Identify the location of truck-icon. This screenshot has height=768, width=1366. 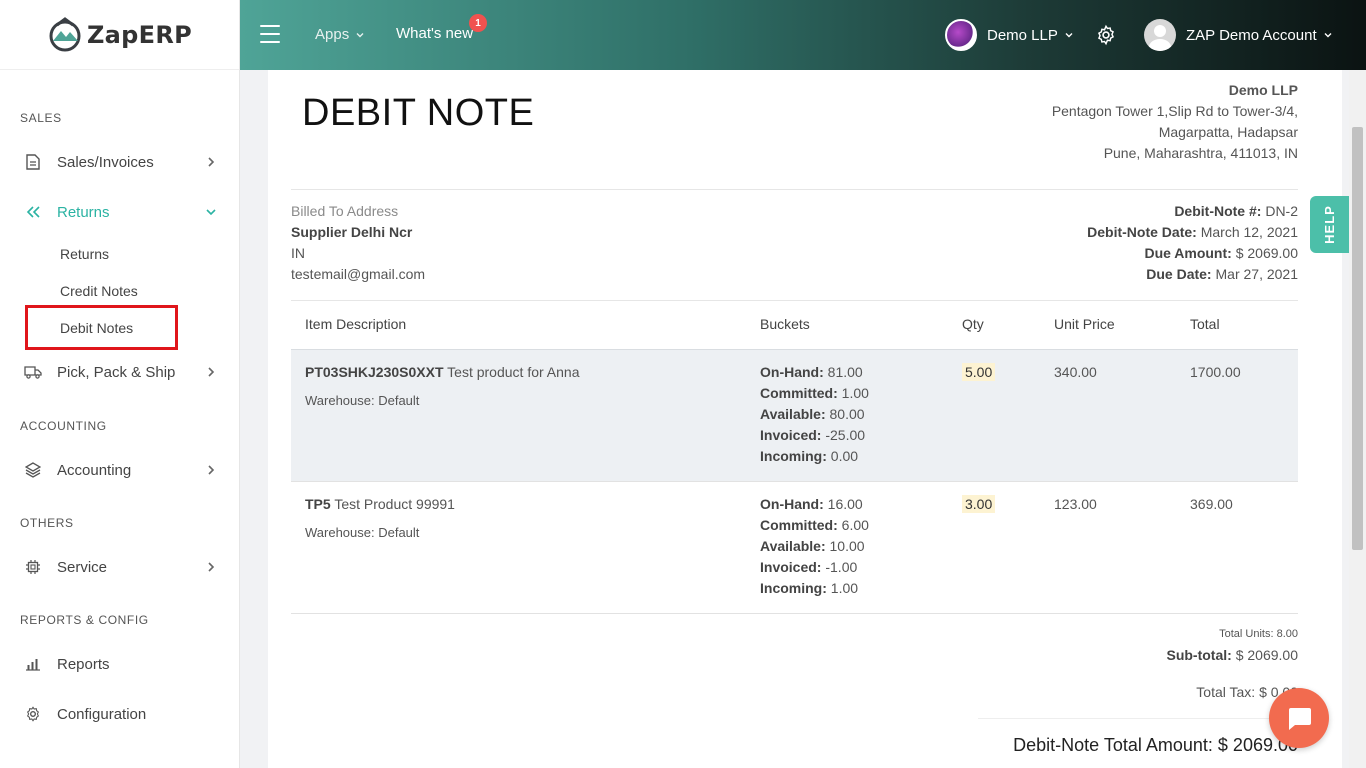
(33, 372).